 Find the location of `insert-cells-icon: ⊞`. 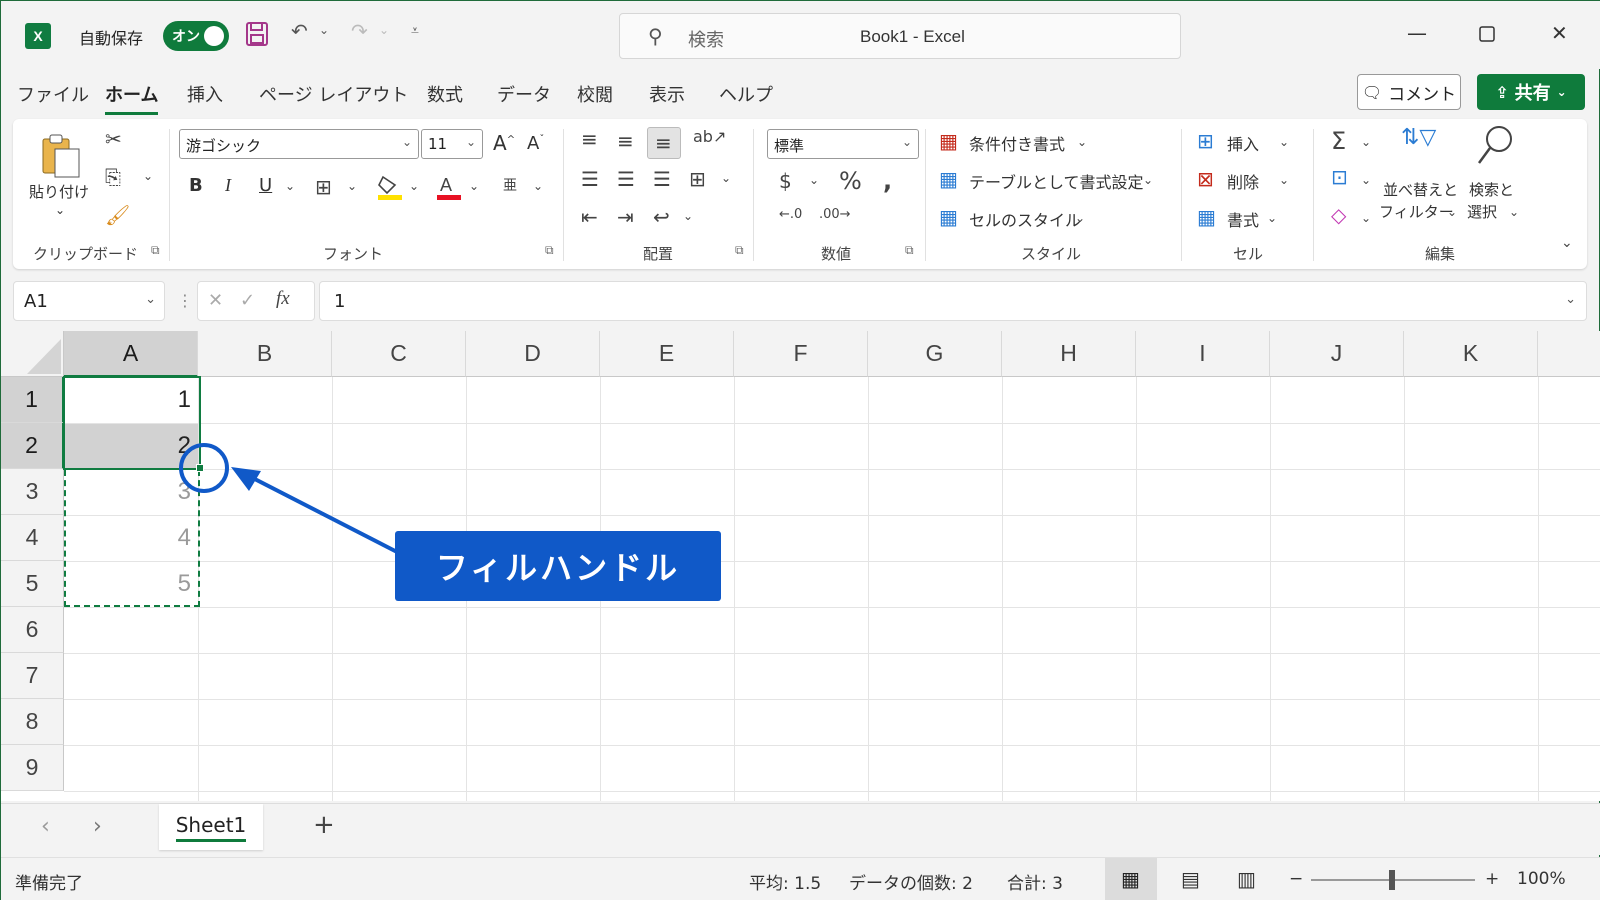

insert-cells-icon: ⊞ is located at coordinates (1205, 141).